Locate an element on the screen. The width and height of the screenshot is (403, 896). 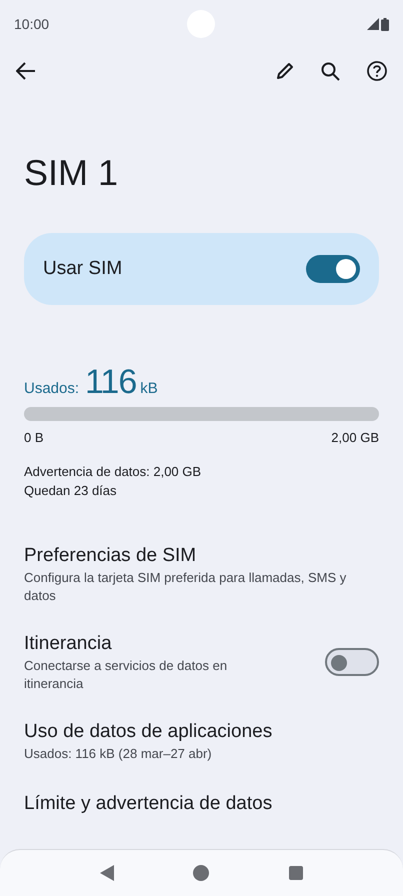
item-subtitle: Conectarse a servicios de datos en itinerancia is located at coordinates (126, 674).